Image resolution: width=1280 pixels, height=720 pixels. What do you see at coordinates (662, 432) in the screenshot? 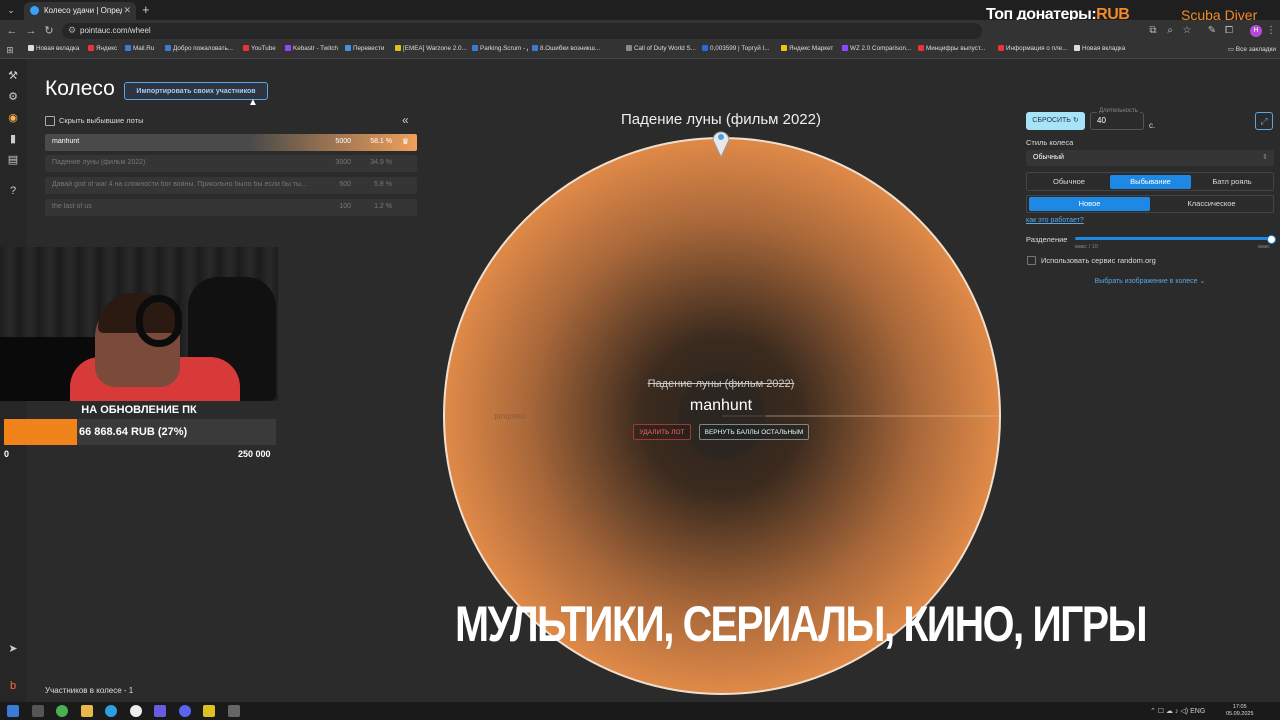
I see `delete-lot-button: УДАЛИТЬ ЛОТ` at bounding box center [662, 432].